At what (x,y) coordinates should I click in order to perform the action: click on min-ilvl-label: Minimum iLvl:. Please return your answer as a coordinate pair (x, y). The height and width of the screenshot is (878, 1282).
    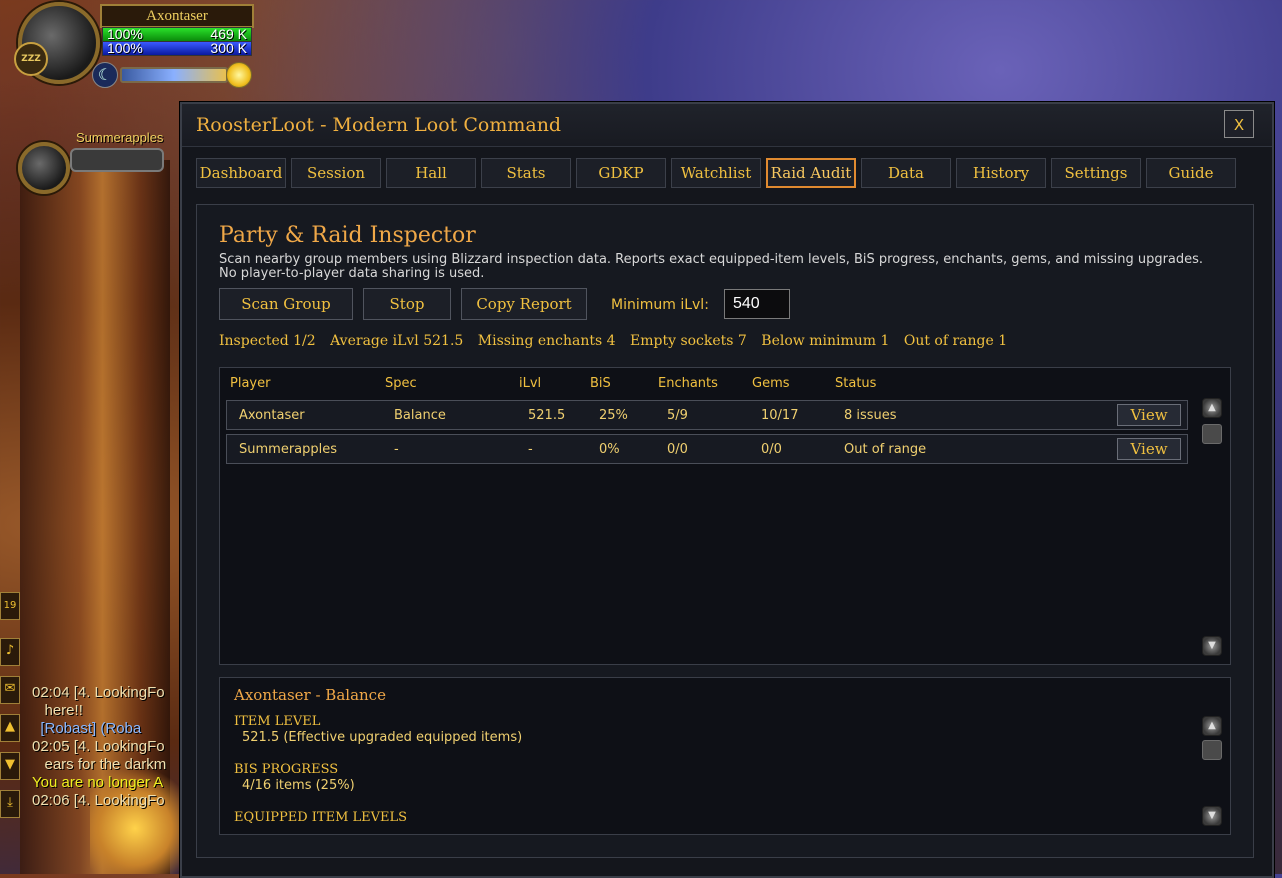
    Looking at the image, I should click on (660, 305).